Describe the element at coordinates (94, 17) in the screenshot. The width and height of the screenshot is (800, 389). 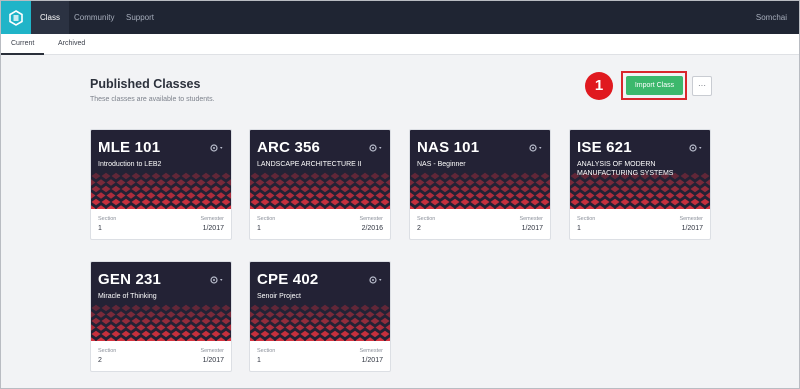
I see `nav-community: Community` at that location.